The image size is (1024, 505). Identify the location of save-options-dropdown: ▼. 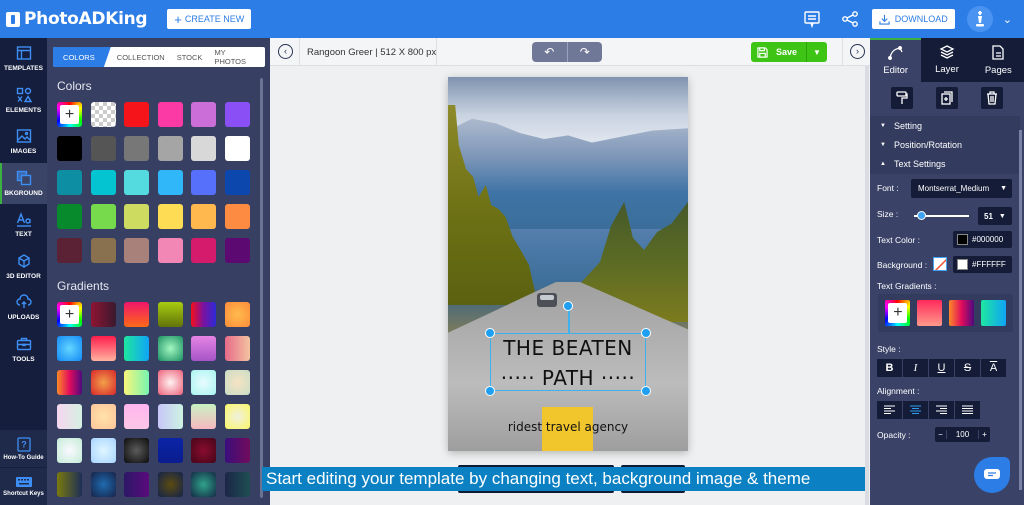
(817, 52).